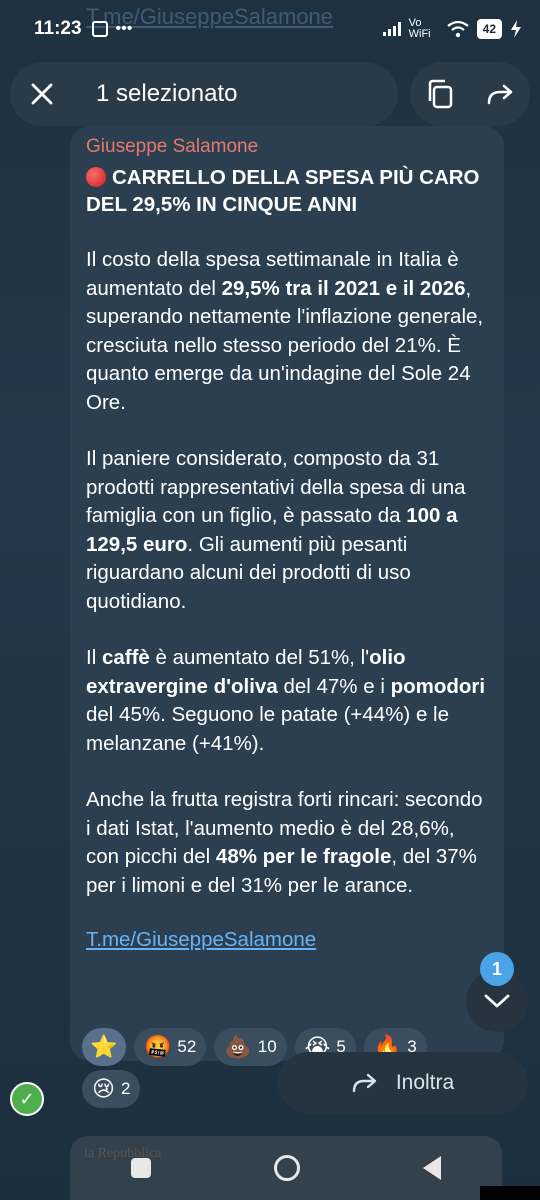 The image size is (540, 1200). What do you see at coordinates (516, 29) in the screenshot?
I see `charging-icon` at bounding box center [516, 29].